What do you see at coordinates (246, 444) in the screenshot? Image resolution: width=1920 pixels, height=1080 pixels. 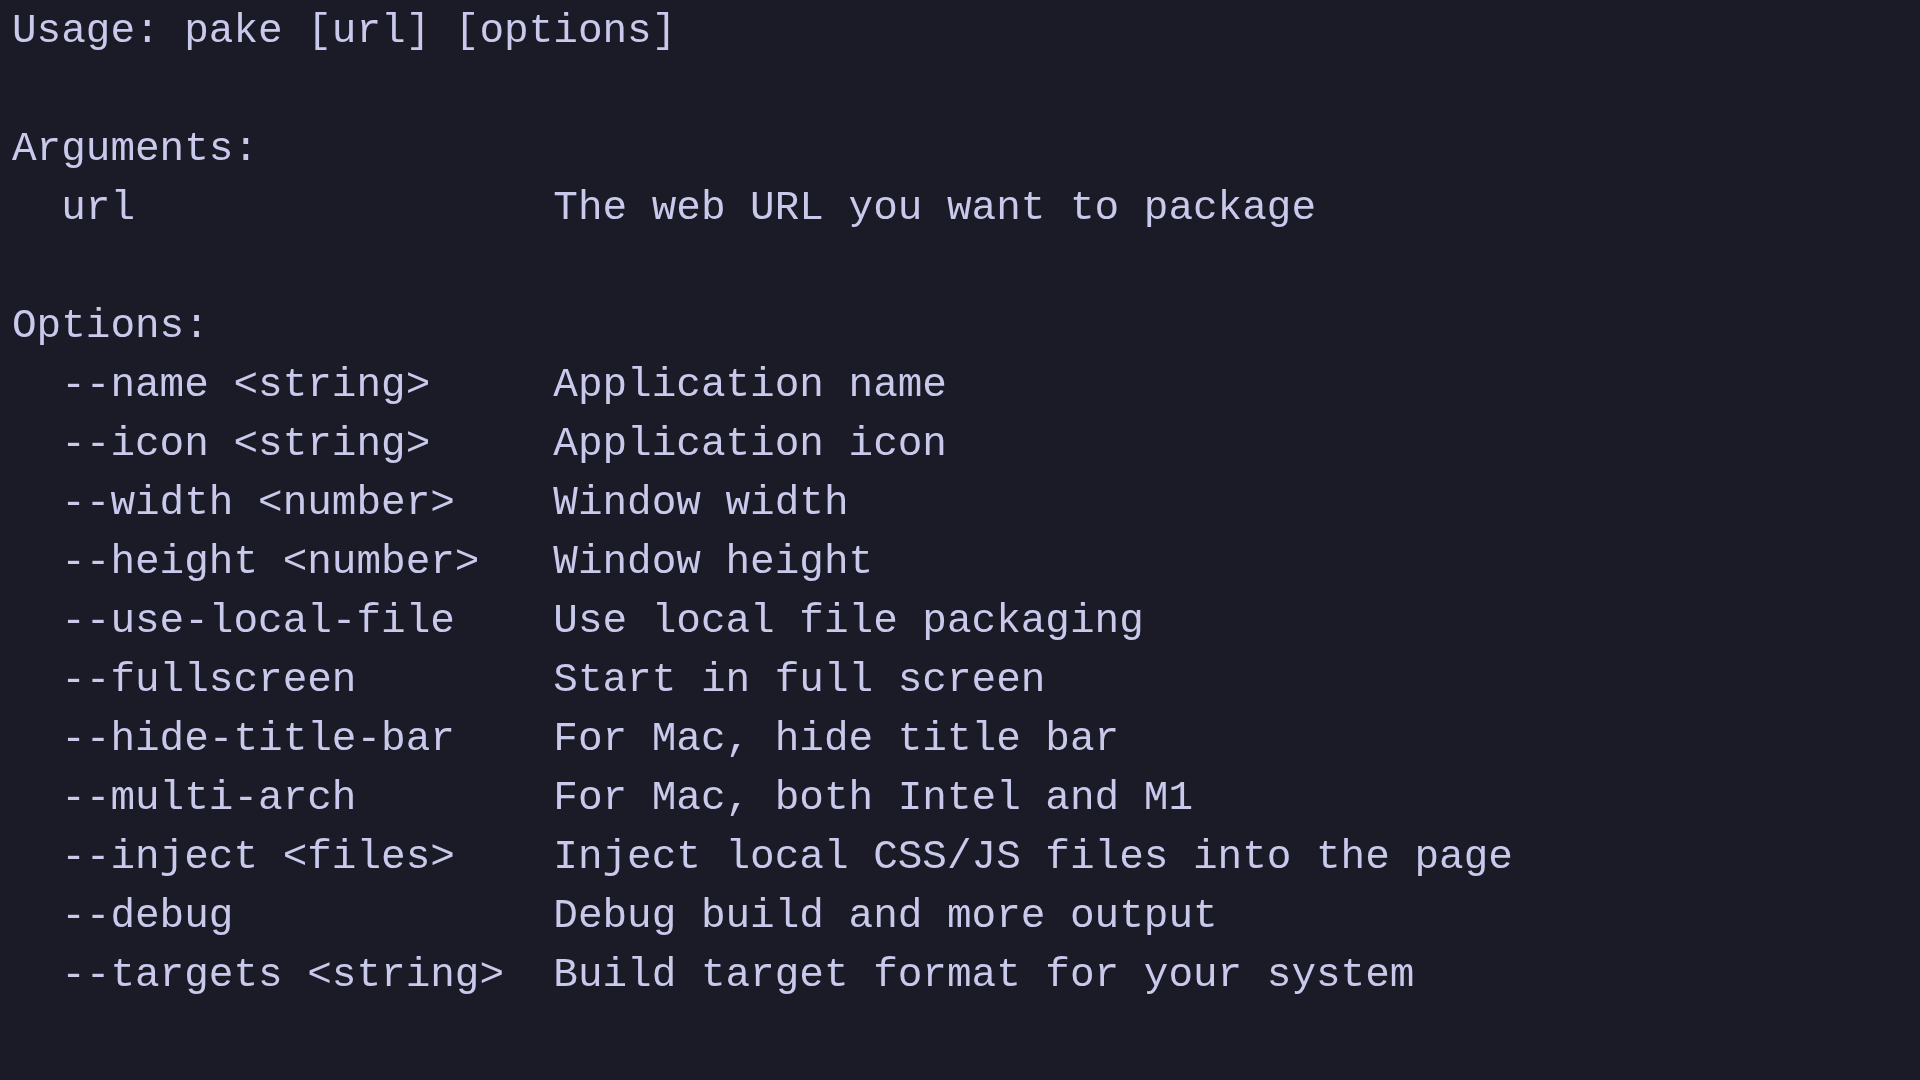 I see `option-name: --icon <string>` at bounding box center [246, 444].